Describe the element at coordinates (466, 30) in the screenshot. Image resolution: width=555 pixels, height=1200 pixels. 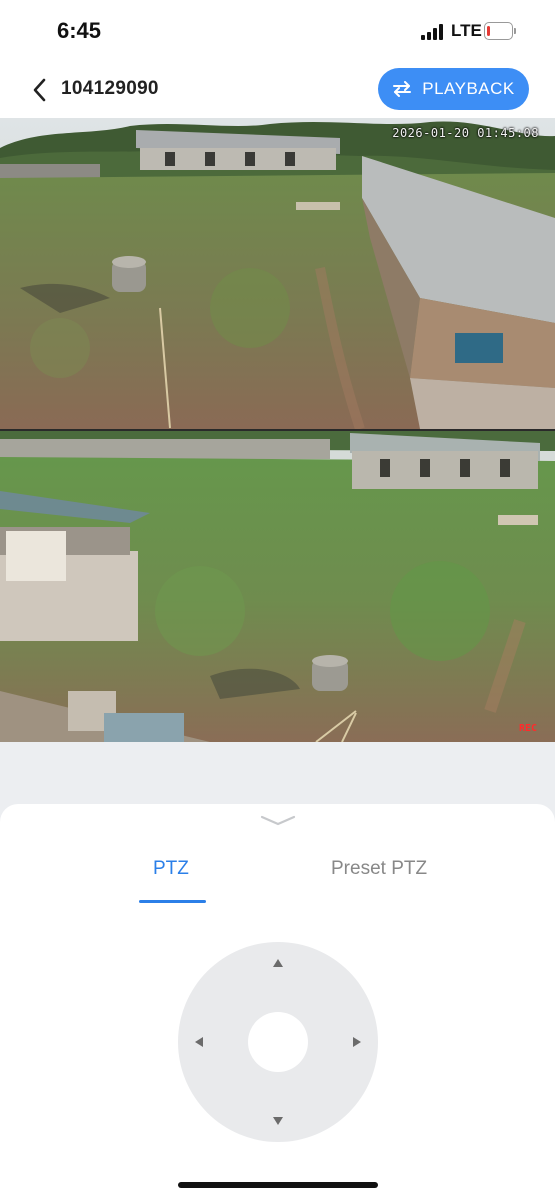
I see `network-type: LTE` at that location.